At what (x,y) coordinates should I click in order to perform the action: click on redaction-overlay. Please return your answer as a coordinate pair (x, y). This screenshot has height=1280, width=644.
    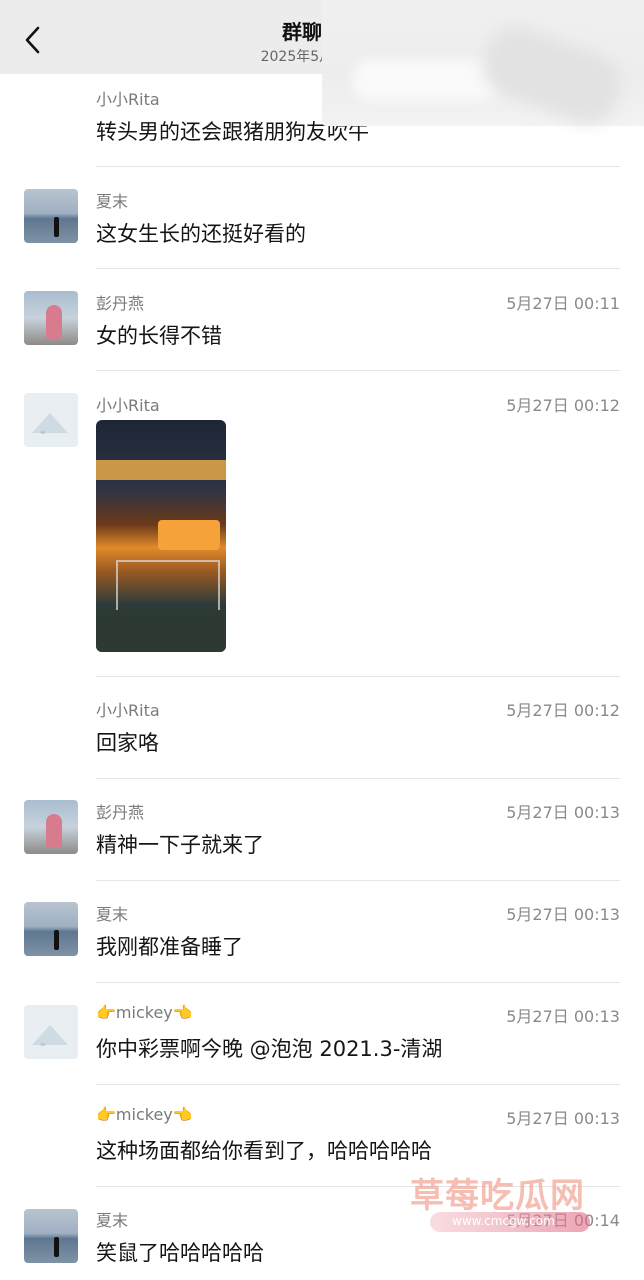
    Looking at the image, I should click on (483, 66).